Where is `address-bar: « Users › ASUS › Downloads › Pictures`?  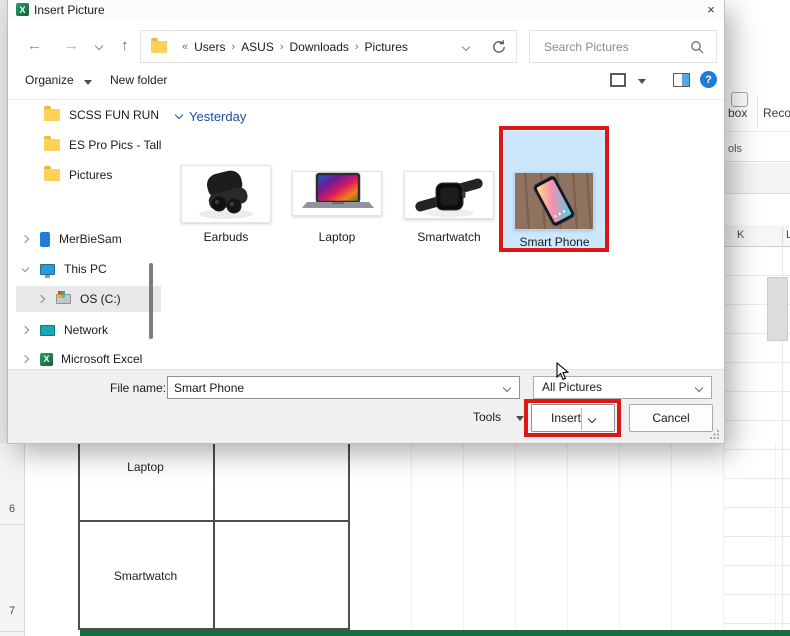
address-bar: « Users › ASUS › Downloads › Pictures is located at coordinates (328, 46).